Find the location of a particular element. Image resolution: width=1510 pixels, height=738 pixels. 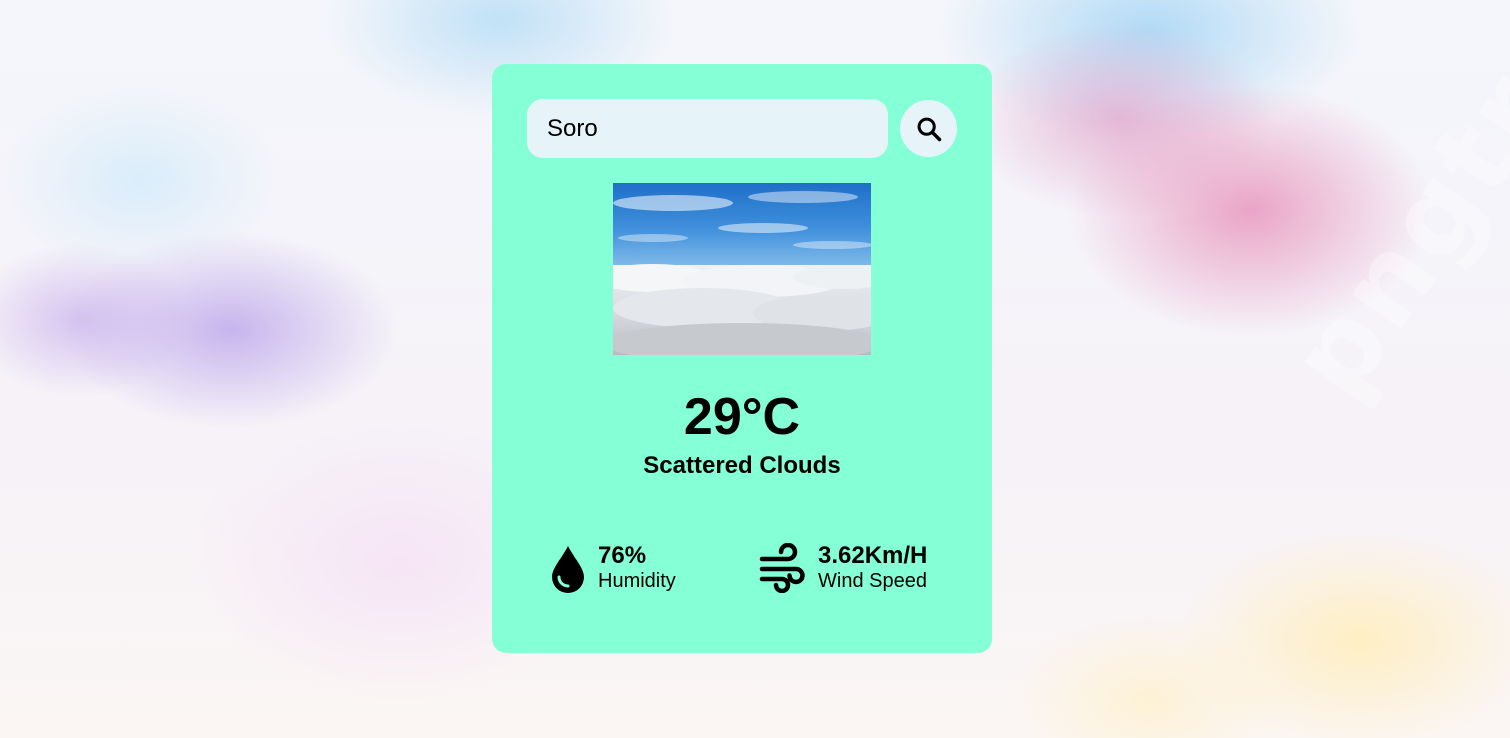

city-search-input is located at coordinates (707, 128).